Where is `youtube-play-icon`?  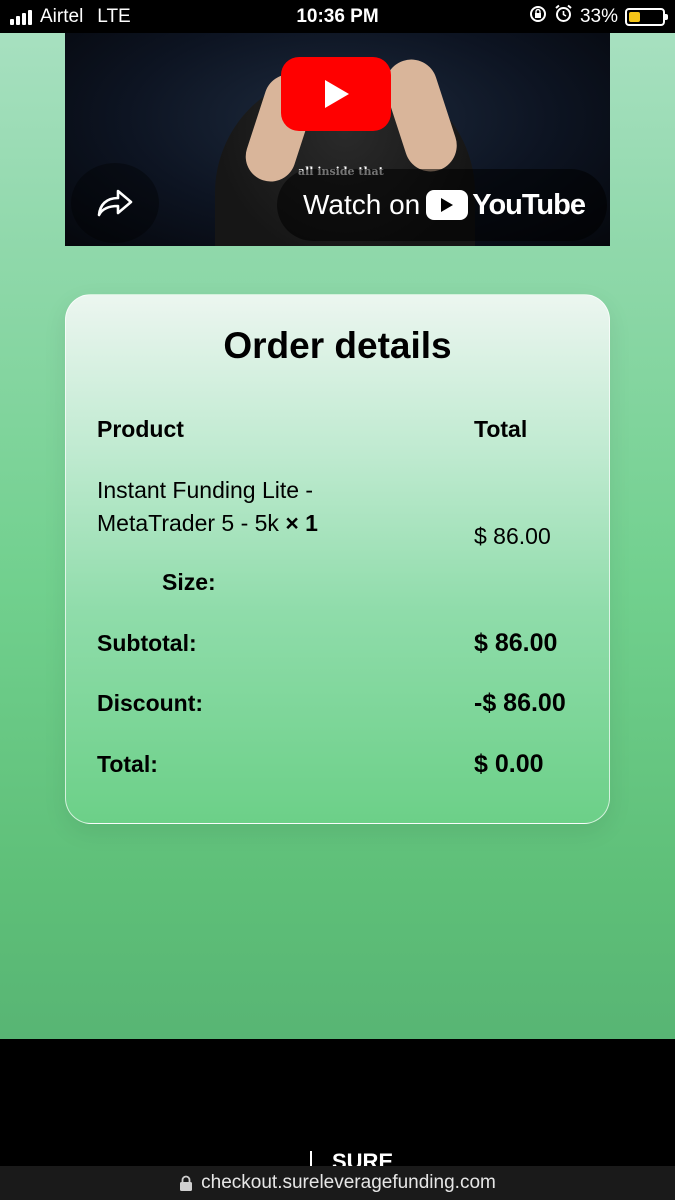
youtube-play-icon is located at coordinates (447, 205).